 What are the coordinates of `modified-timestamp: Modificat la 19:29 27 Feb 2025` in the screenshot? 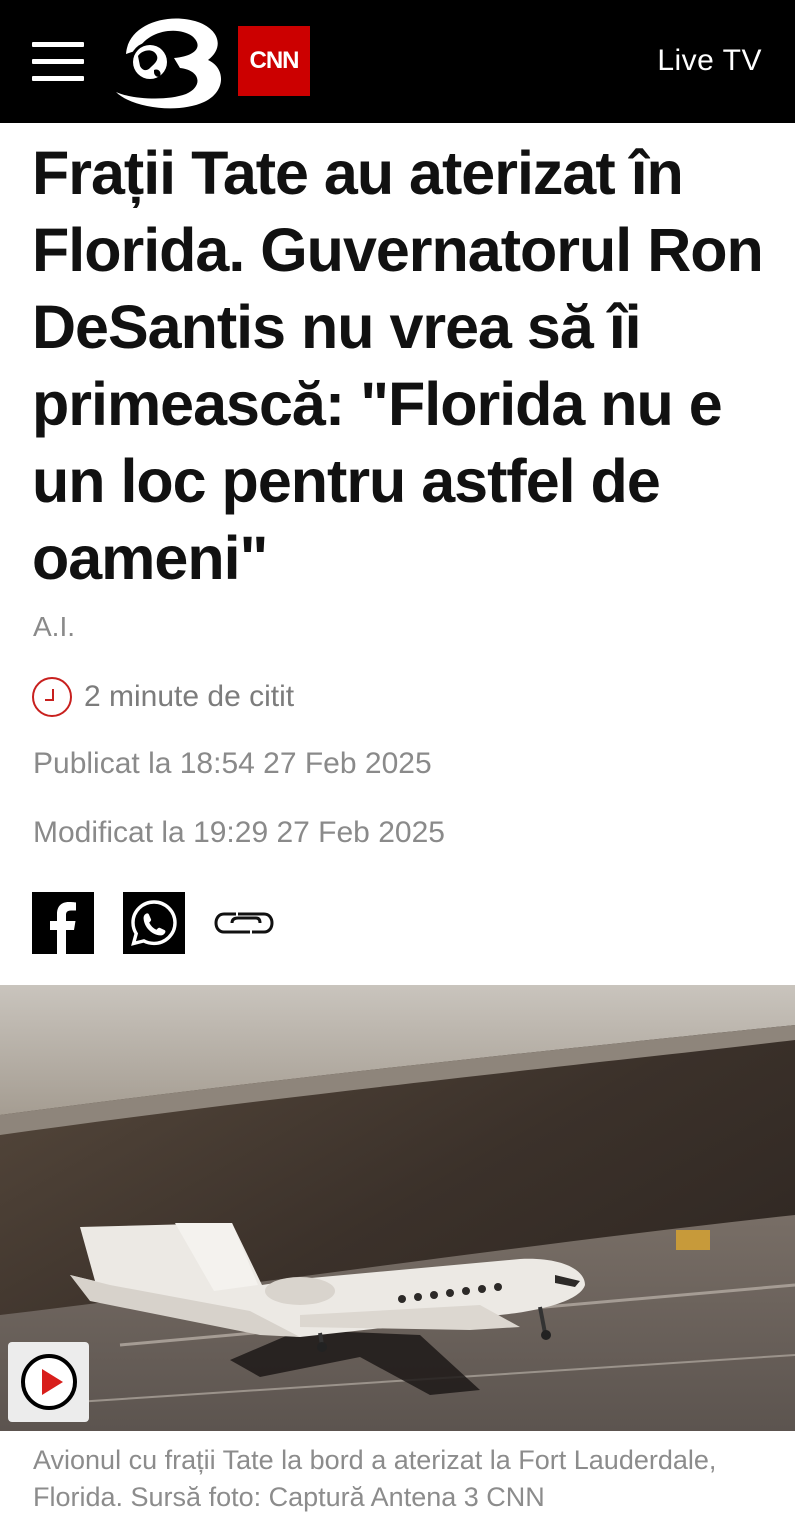 It's located at (239, 832).